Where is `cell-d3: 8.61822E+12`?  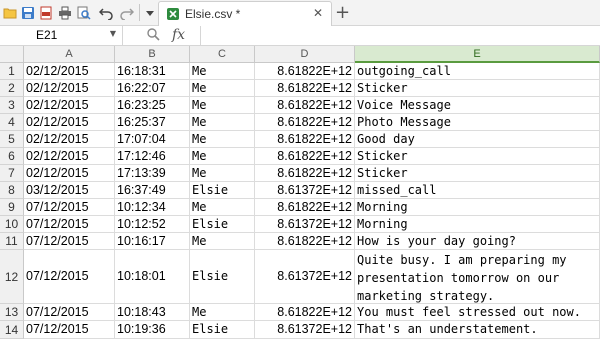 cell-d3: 8.61822E+12 is located at coordinates (305, 105).